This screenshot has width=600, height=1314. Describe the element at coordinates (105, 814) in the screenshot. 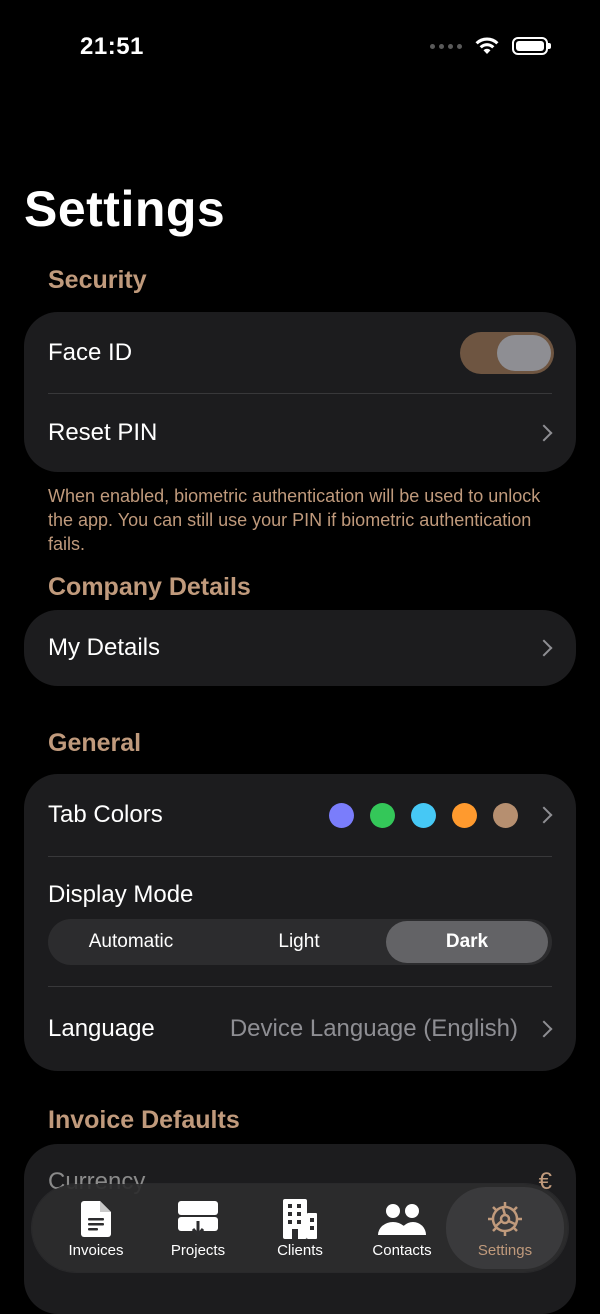

I see `tab-colors-label: Tab Colors` at that location.